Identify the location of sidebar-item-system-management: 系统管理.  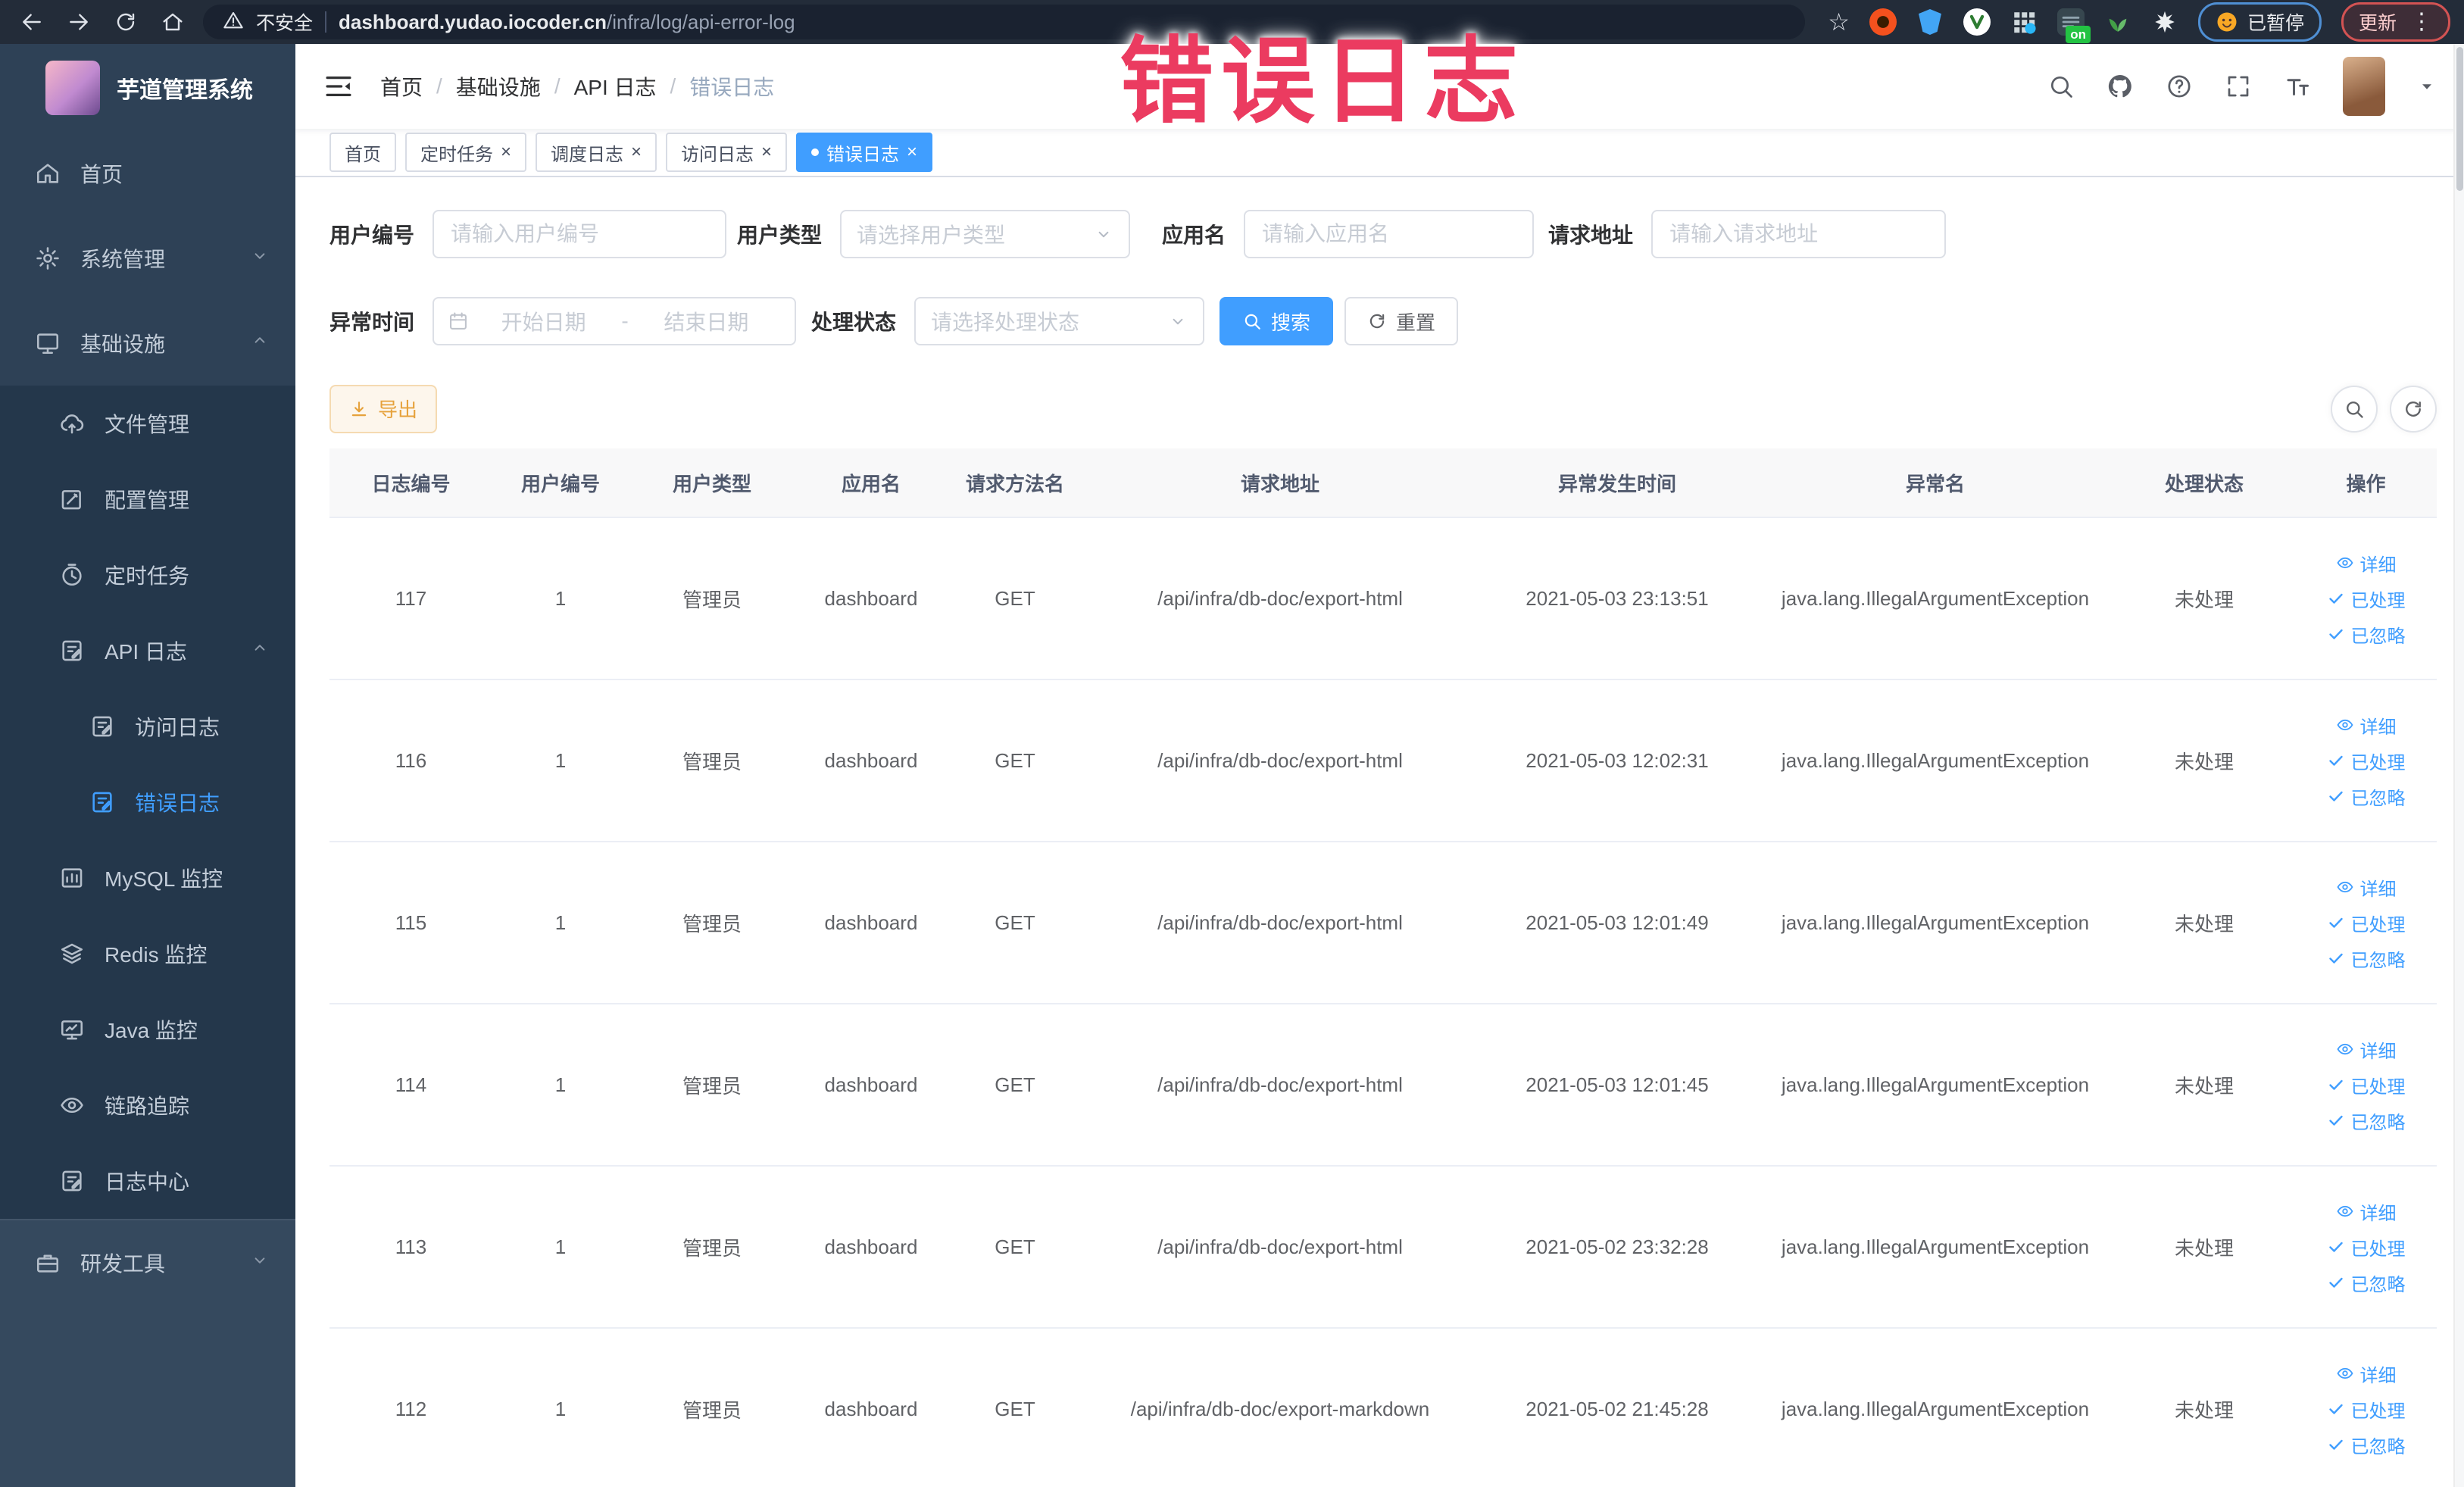
(147, 258).